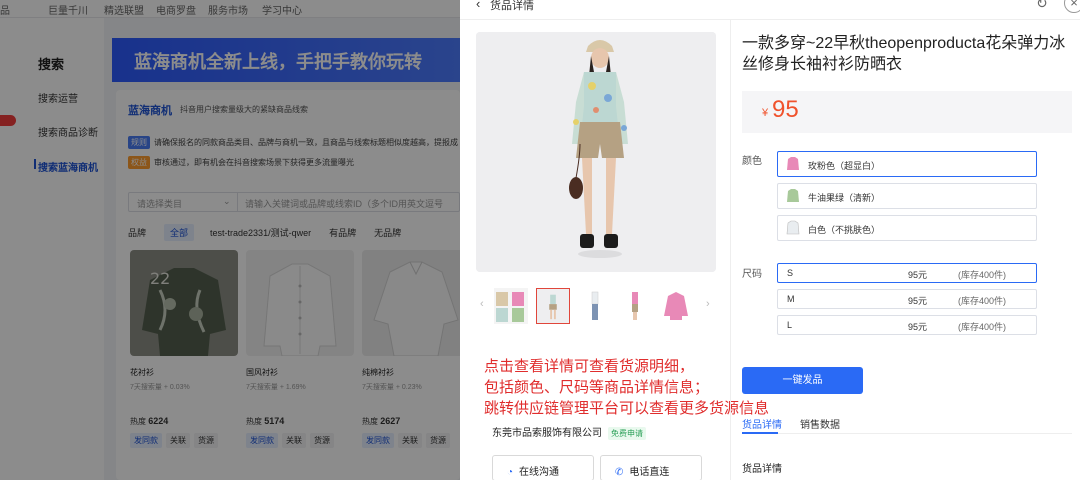 This screenshot has width=1080, height=480. I want to click on online-chat-label: 在线沟通, so click(539, 472).